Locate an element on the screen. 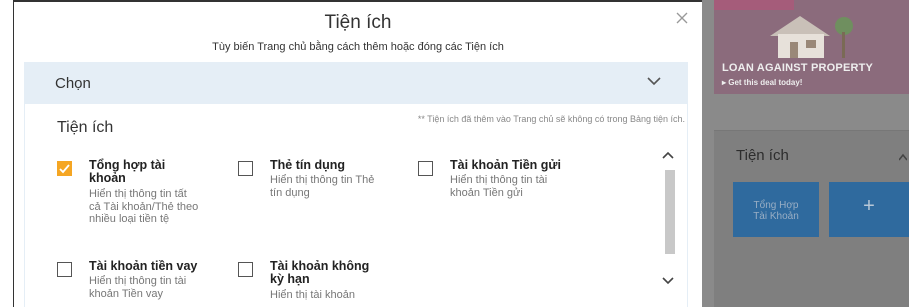  widget-title: Tài khoản không kỳ hạn is located at coordinates (340, 273).